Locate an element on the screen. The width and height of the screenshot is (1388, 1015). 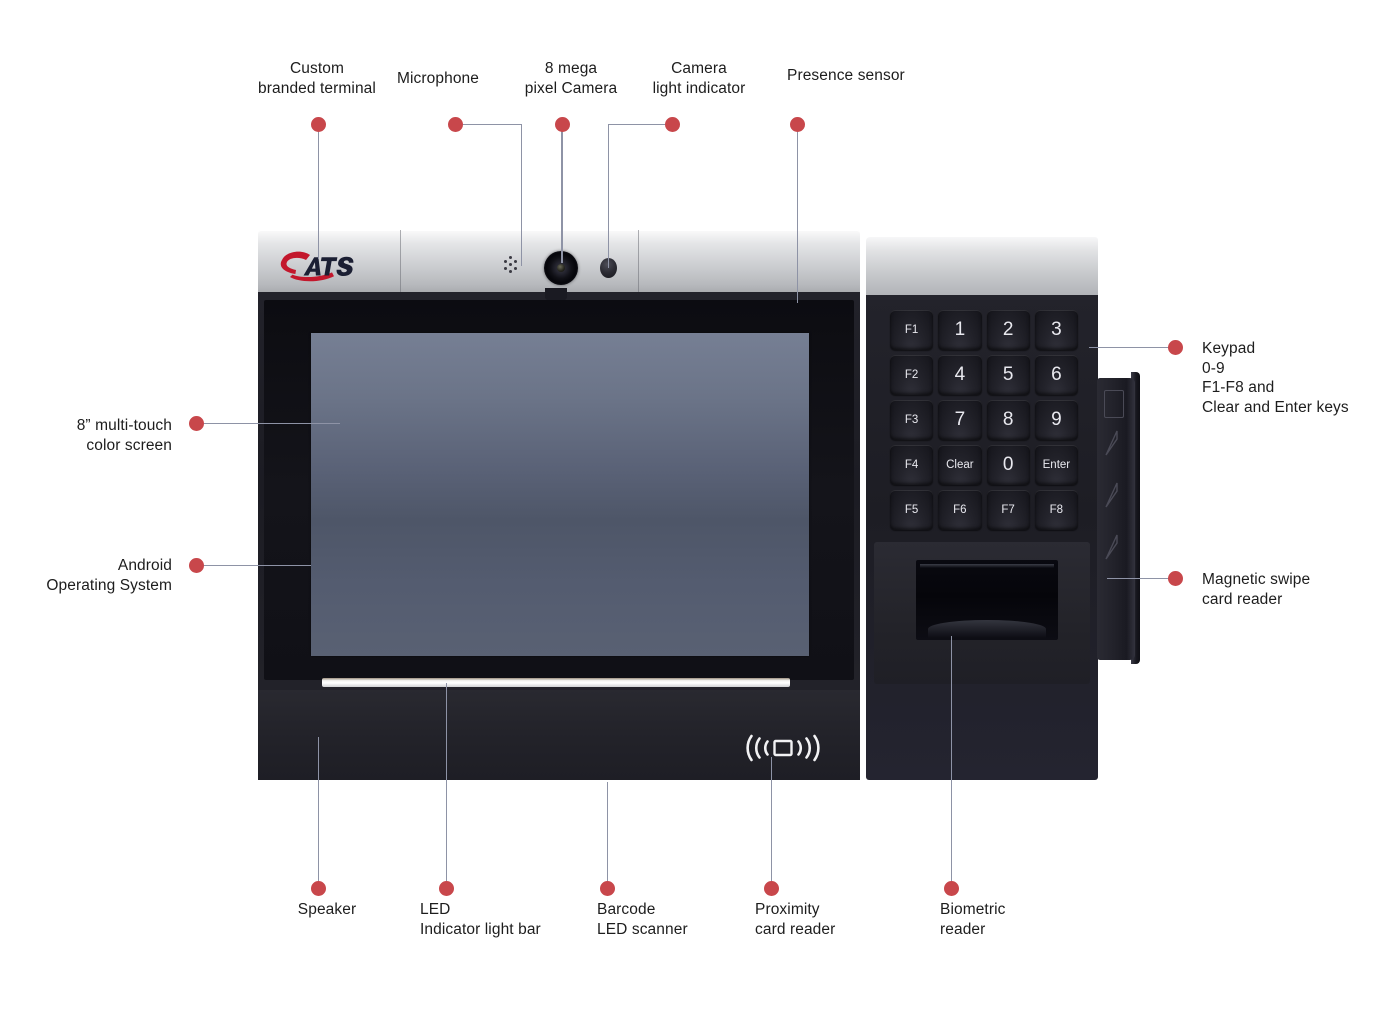
keypad-key-f2: F2 is located at coordinates (912, 375).